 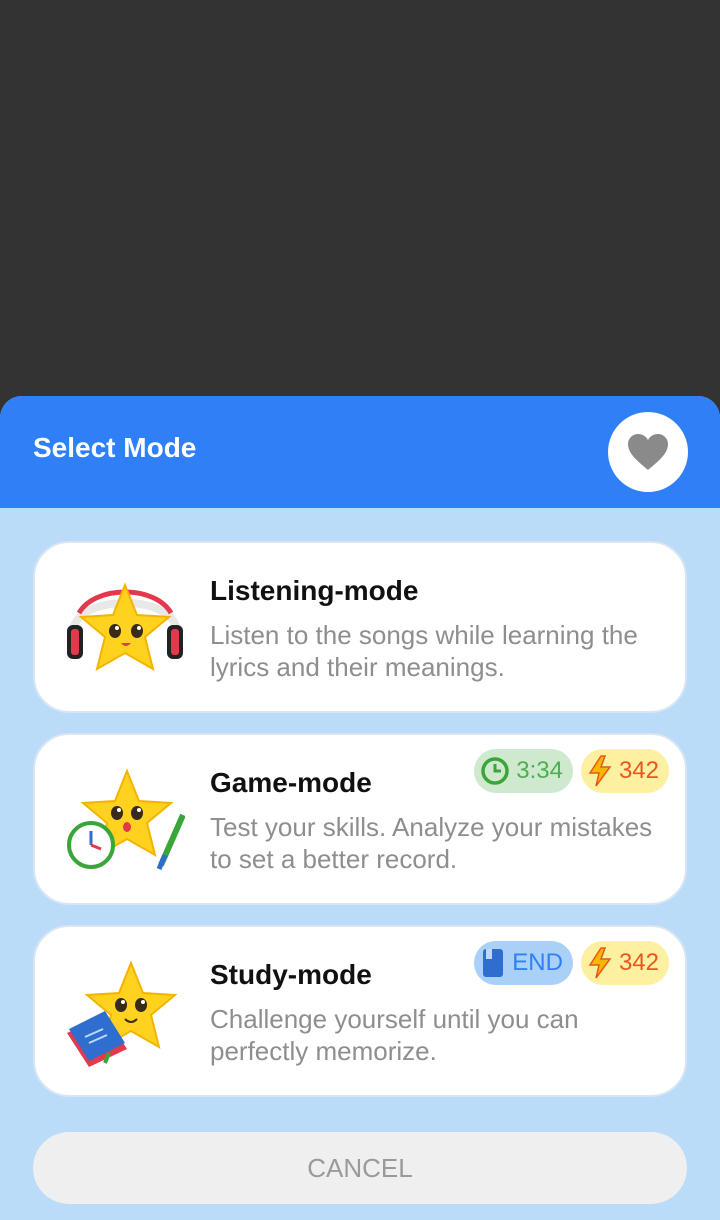 I want to click on cancel-button: CANCEL, so click(x=360, y=1168).